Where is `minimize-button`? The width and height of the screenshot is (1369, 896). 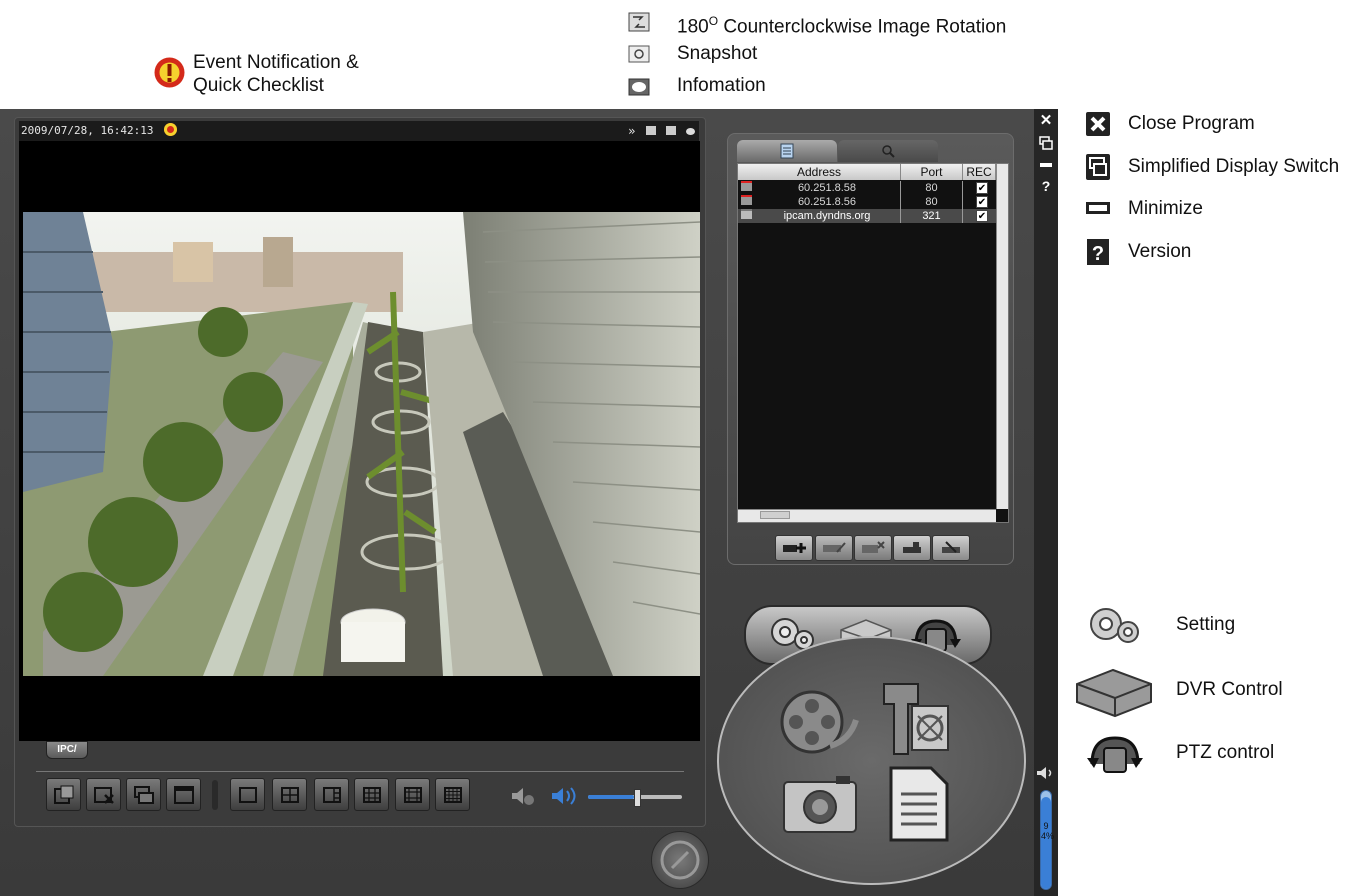 minimize-button is located at coordinates (1046, 165).